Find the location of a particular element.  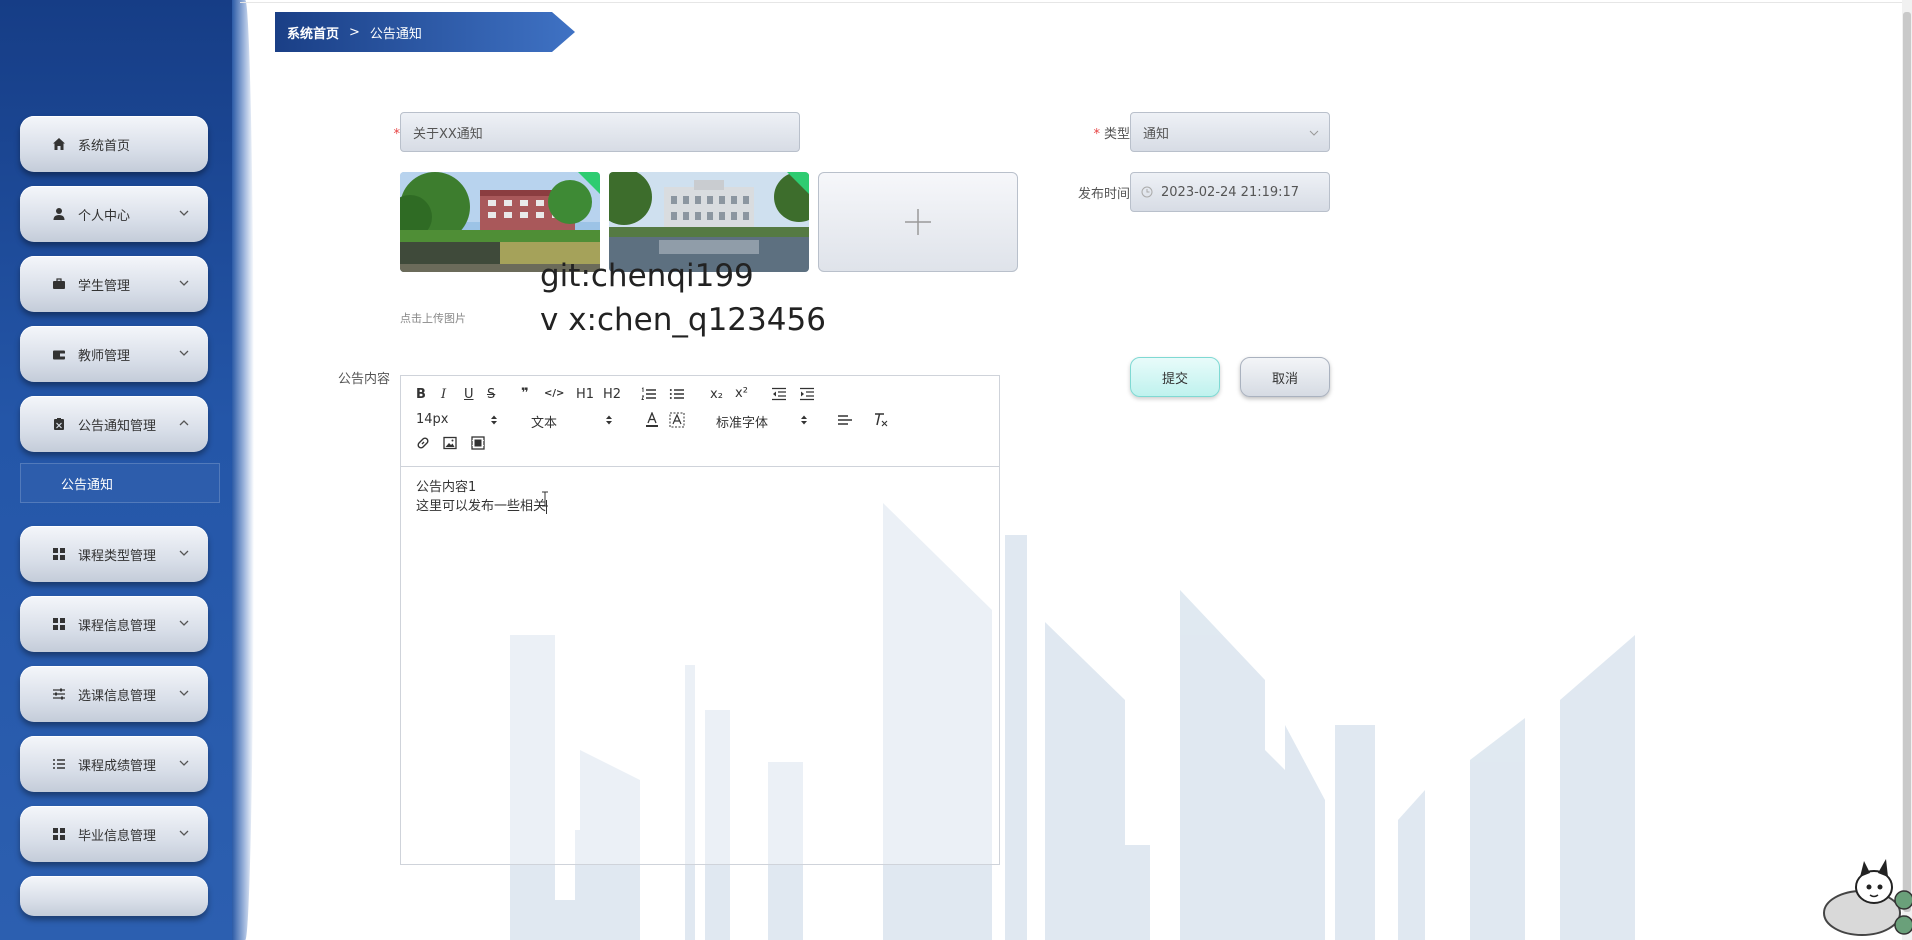

type-select: 通知 is located at coordinates (1230, 132).